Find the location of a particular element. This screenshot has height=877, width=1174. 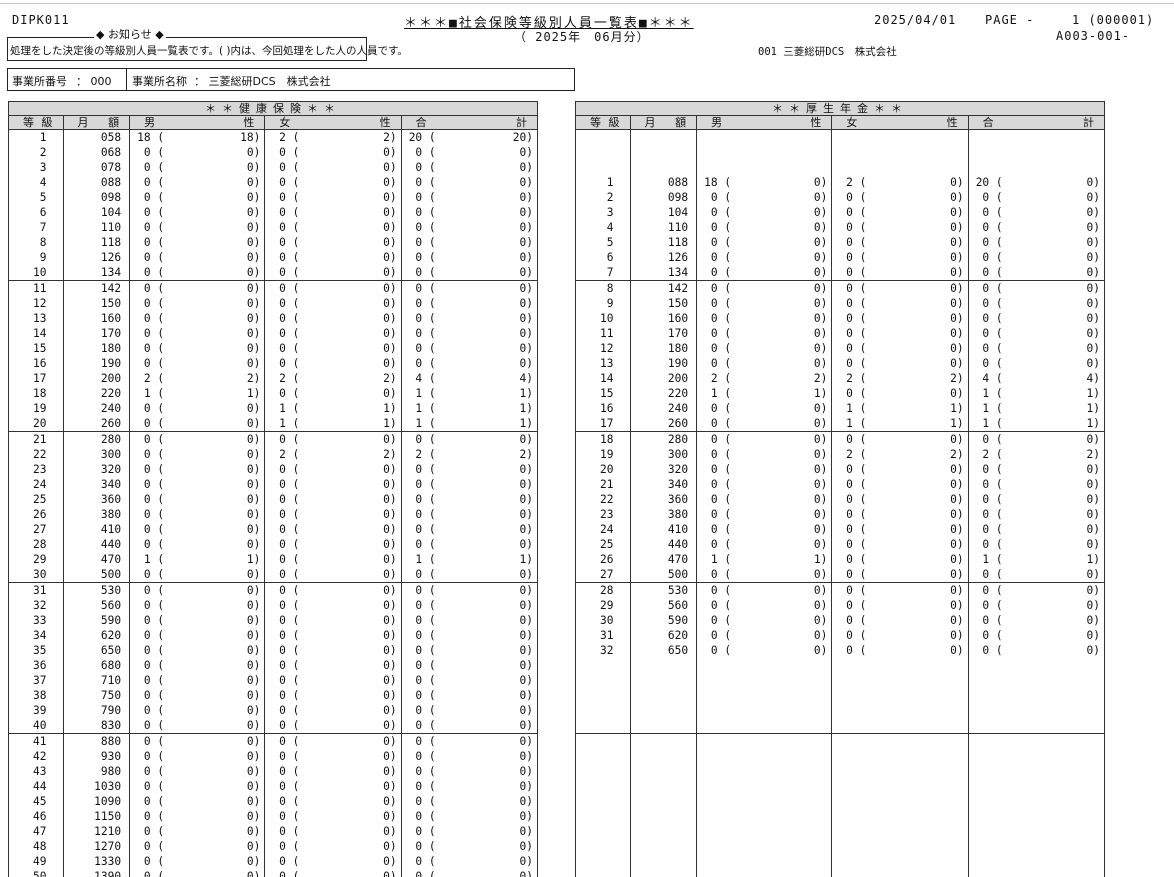

office-number-label: 事業所番号 is located at coordinates (39, 81).